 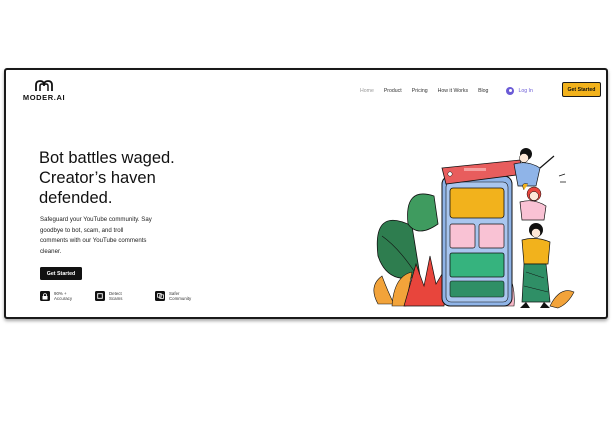 What do you see at coordinates (581, 89) in the screenshot?
I see `get-started-nav-button: Get Started` at bounding box center [581, 89].